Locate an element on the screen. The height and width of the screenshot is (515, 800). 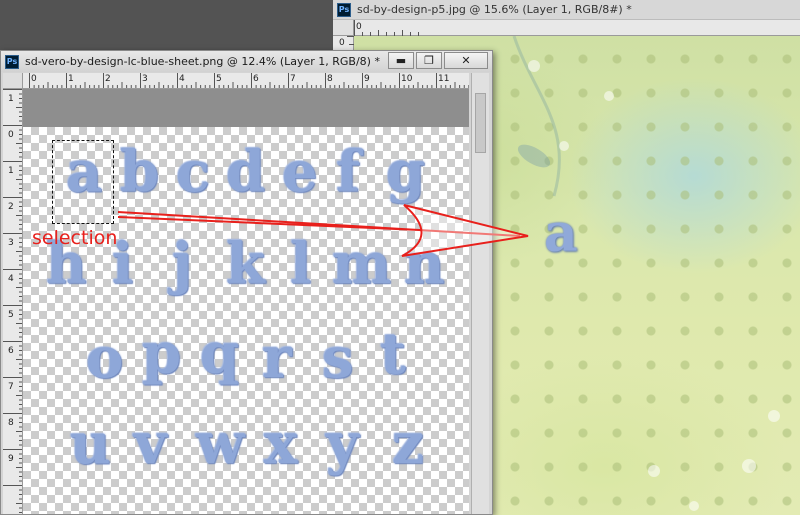
pasted-letter-a: a is located at coordinates (561, 234).